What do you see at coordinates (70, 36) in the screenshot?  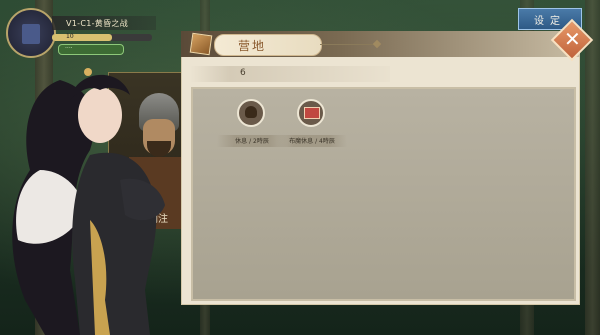 I see `progress-value: 10` at bounding box center [70, 36].